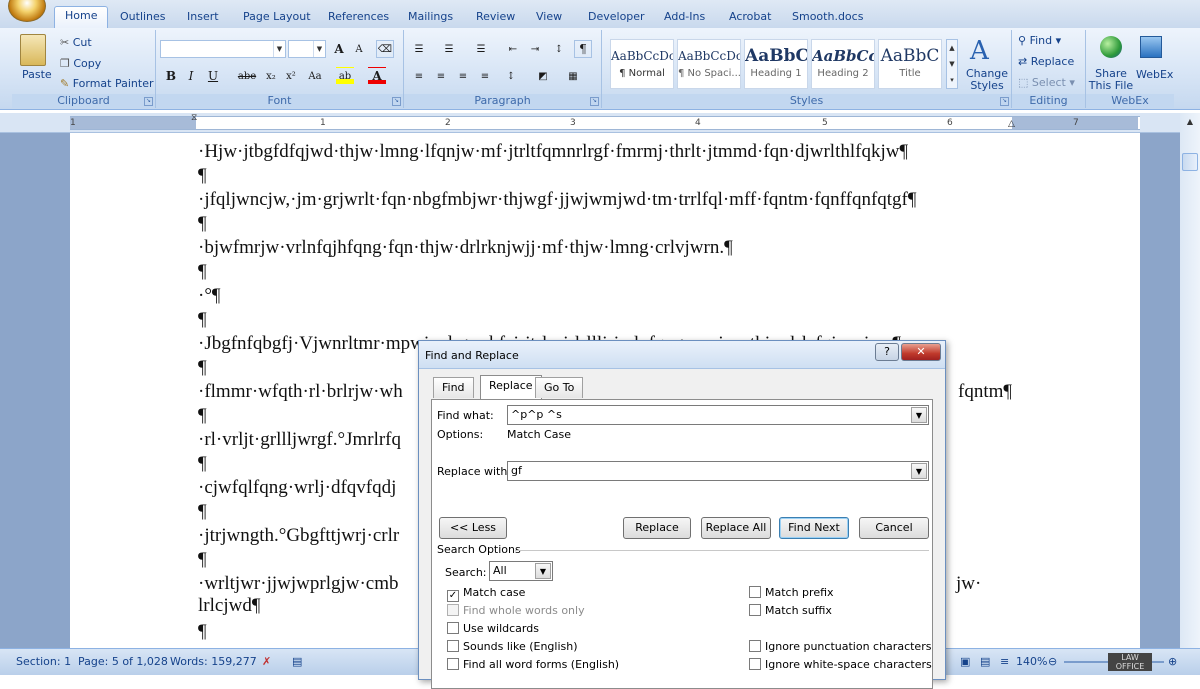 This screenshot has width=1200, height=689. What do you see at coordinates (535, 49) in the screenshot?
I see `increase-indent-icon: ⇥` at bounding box center [535, 49].